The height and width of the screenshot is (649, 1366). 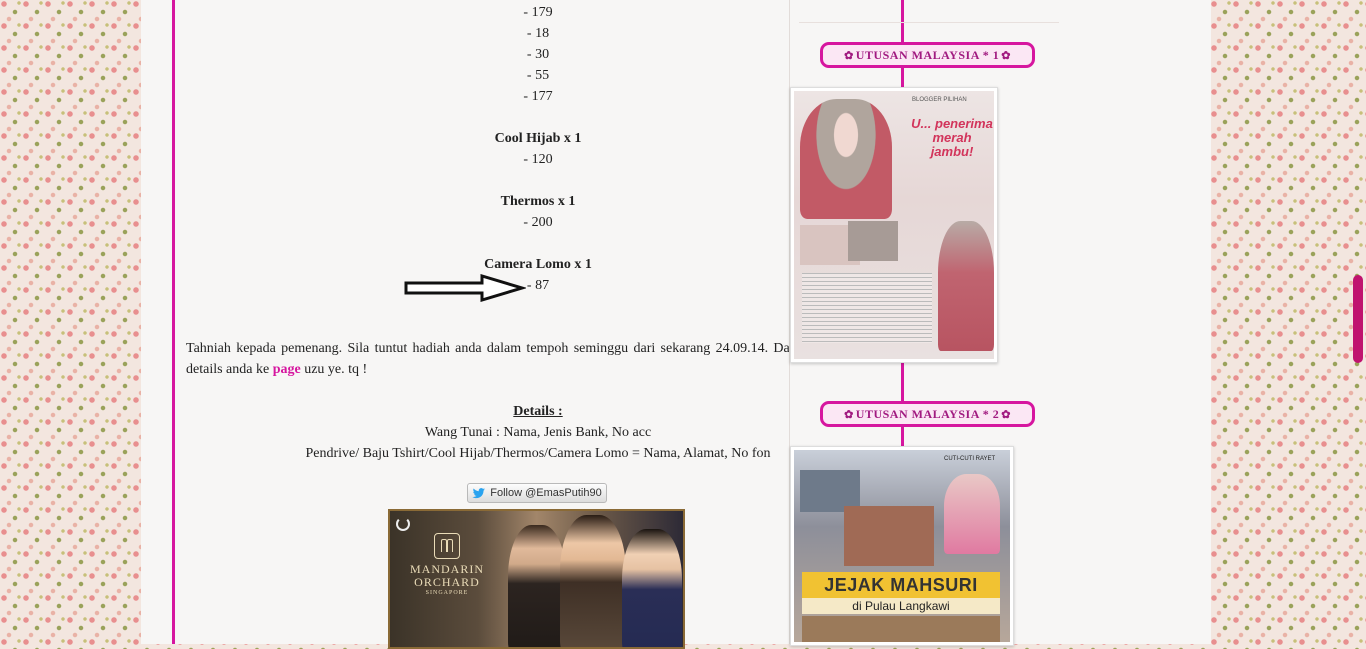 What do you see at coordinates (867, 308) in the screenshot?
I see `clipping-text-block` at bounding box center [867, 308].